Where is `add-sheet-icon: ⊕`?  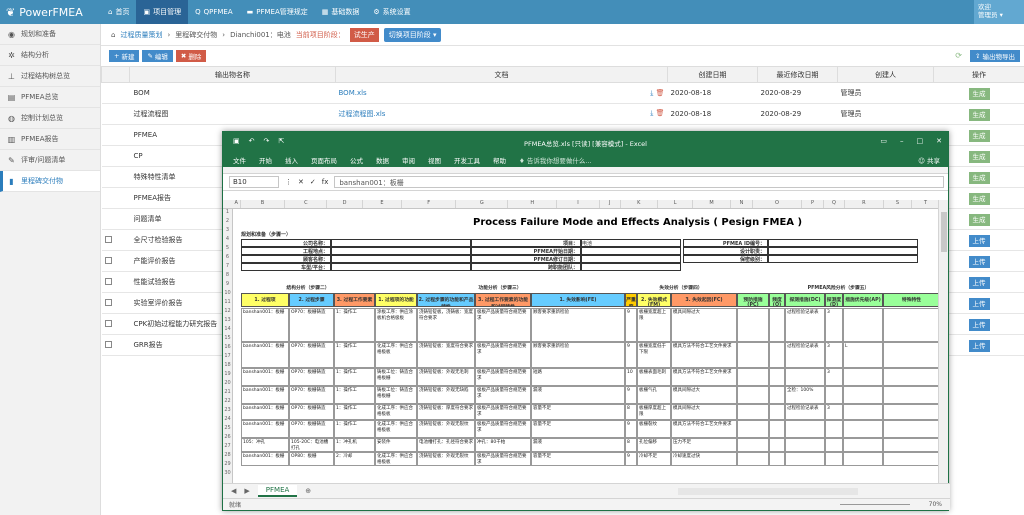 add-sheet-icon: ⊕ is located at coordinates (308, 491).